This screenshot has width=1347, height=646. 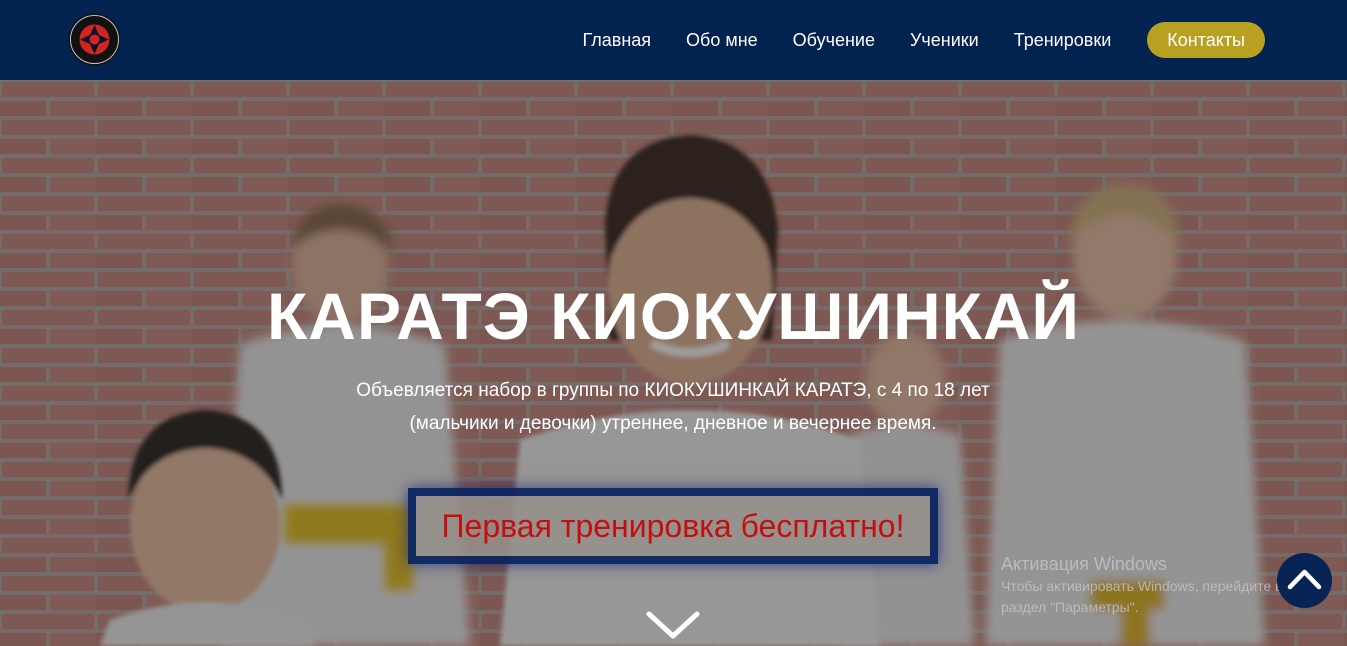 I want to click on page-title: КАРАТЭ КИОКУШИНКАЙ, so click(x=673, y=316).